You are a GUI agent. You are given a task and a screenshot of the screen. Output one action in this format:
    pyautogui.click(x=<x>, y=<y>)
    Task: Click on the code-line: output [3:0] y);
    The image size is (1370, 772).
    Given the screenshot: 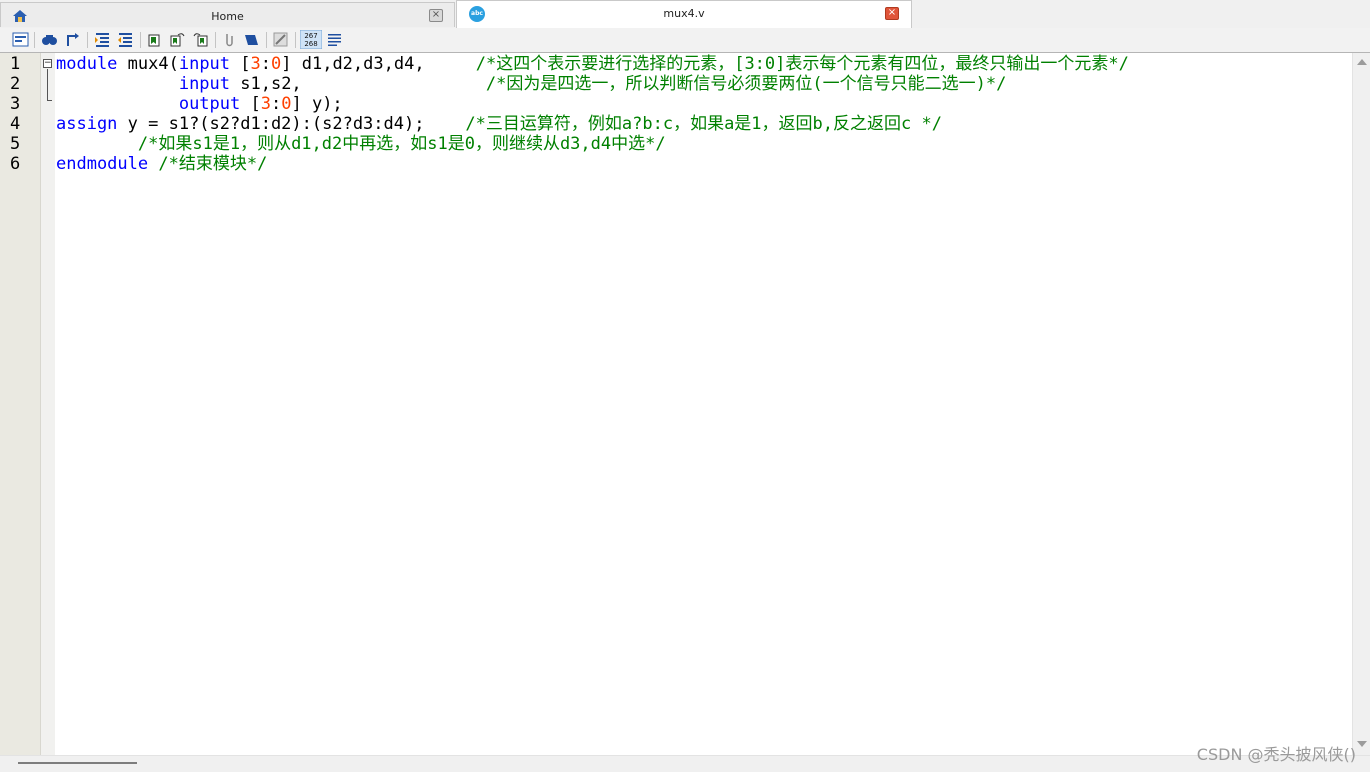 What is the action you would take?
    pyautogui.click(x=199, y=104)
    